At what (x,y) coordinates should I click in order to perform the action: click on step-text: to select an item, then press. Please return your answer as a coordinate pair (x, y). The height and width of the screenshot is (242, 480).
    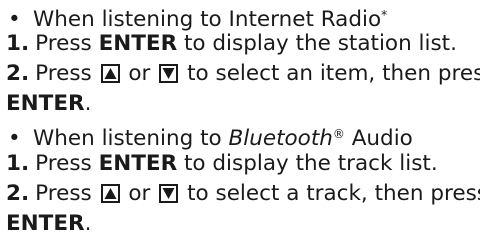
    Looking at the image, I should click on (330, 73).